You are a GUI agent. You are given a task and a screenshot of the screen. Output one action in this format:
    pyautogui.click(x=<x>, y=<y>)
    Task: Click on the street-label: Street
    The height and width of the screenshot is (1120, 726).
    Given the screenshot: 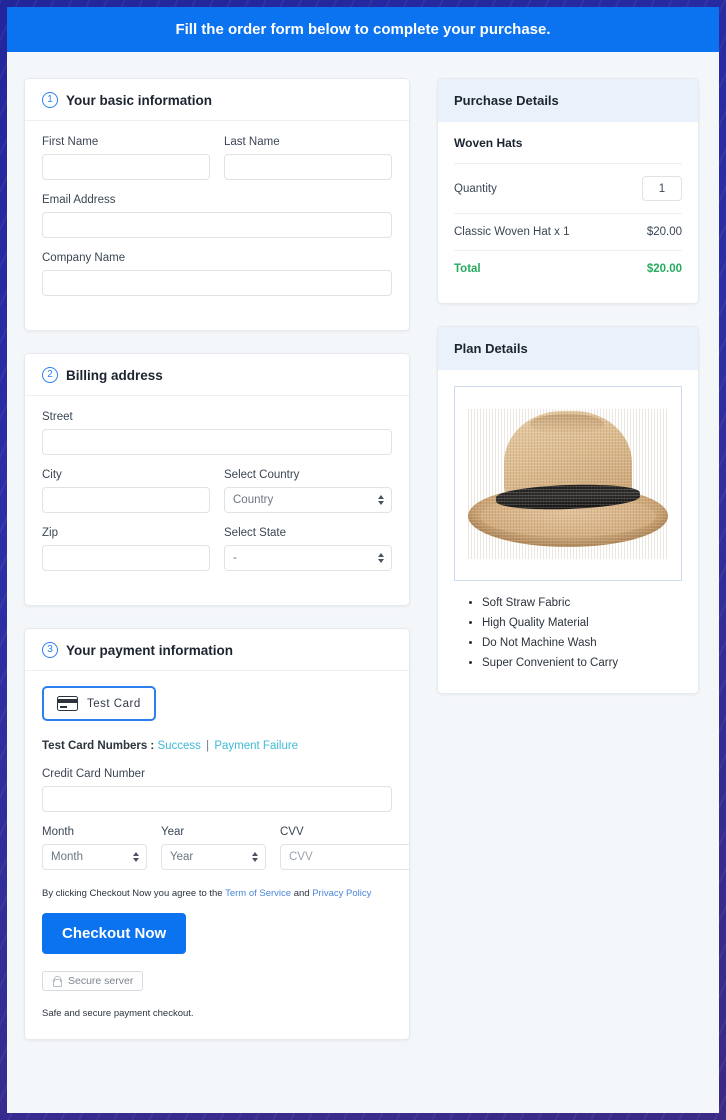 What is the action you would take?
    pyautogui.click(x=57, y=417)
    